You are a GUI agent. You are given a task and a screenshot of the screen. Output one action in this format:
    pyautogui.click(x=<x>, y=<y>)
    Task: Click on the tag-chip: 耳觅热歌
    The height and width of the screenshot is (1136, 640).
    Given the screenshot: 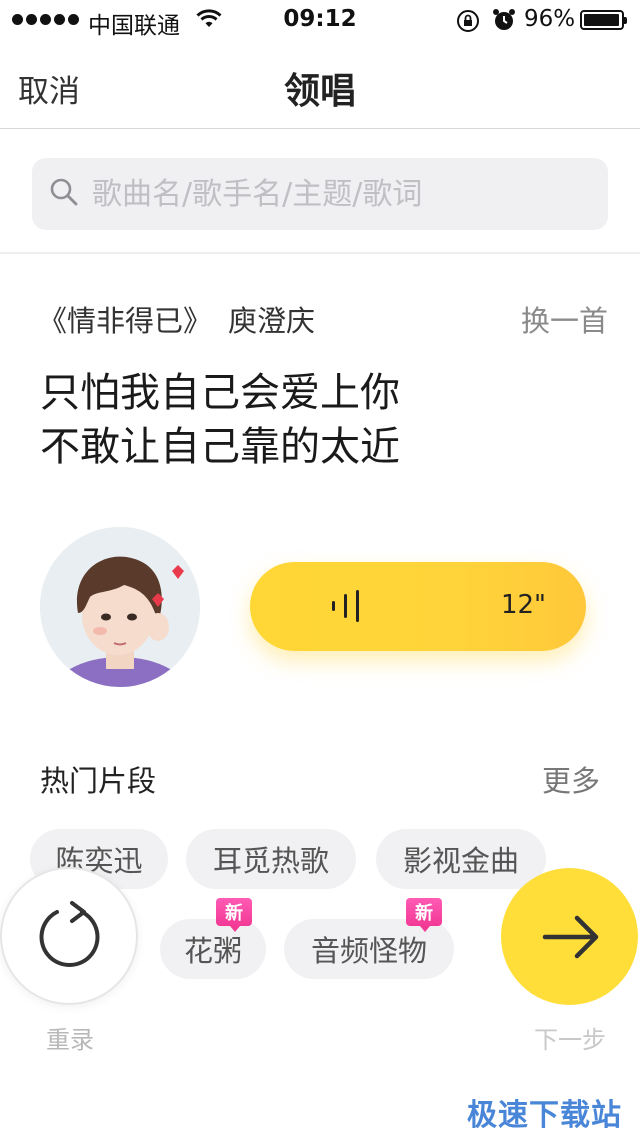 What is the action you would take?
    pyautogui.click(x=271, y=859)
    